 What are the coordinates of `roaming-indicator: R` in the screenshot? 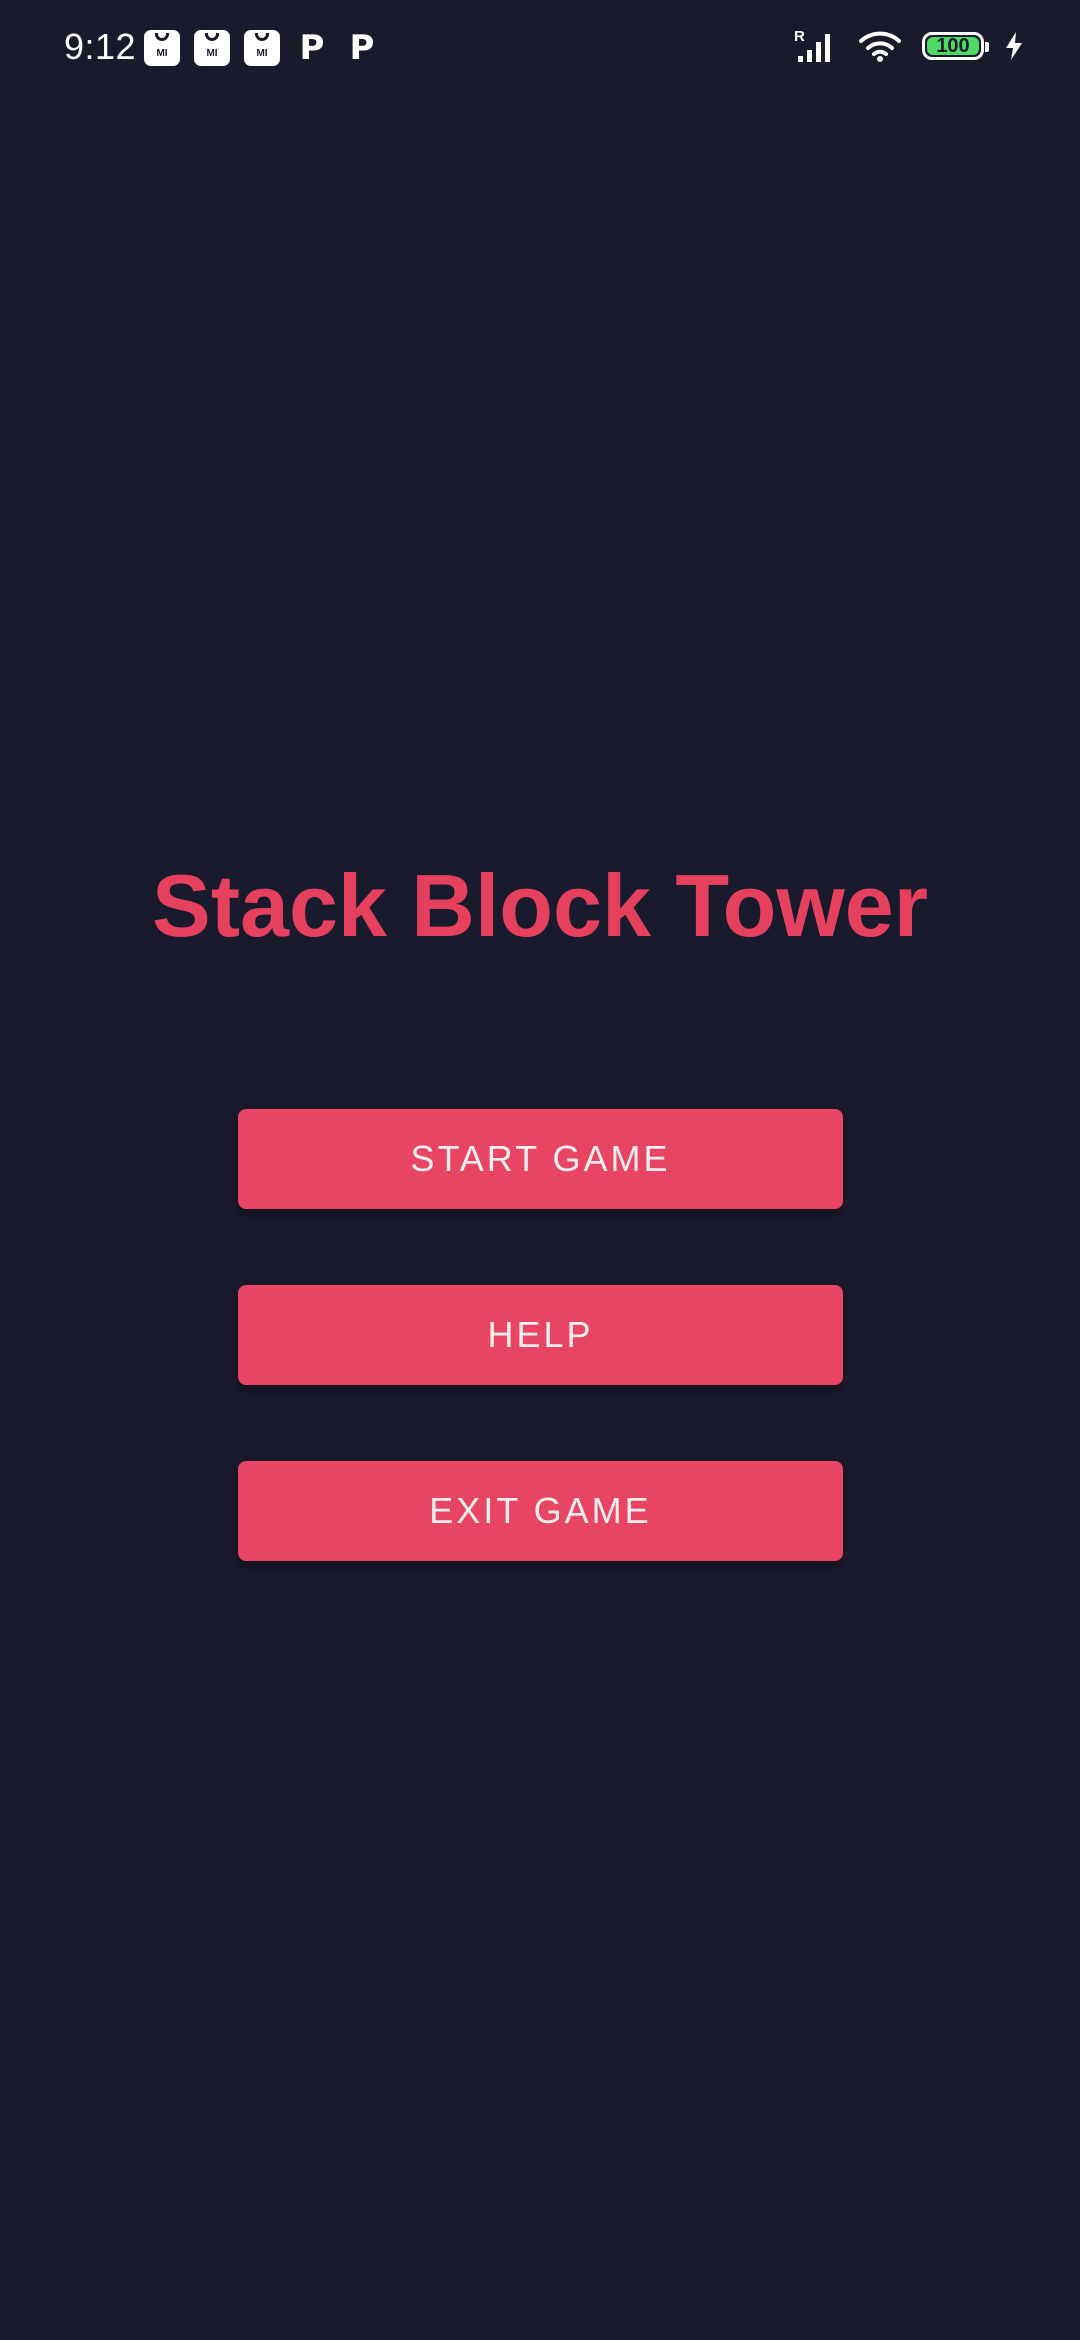 It's located at (799, 36).